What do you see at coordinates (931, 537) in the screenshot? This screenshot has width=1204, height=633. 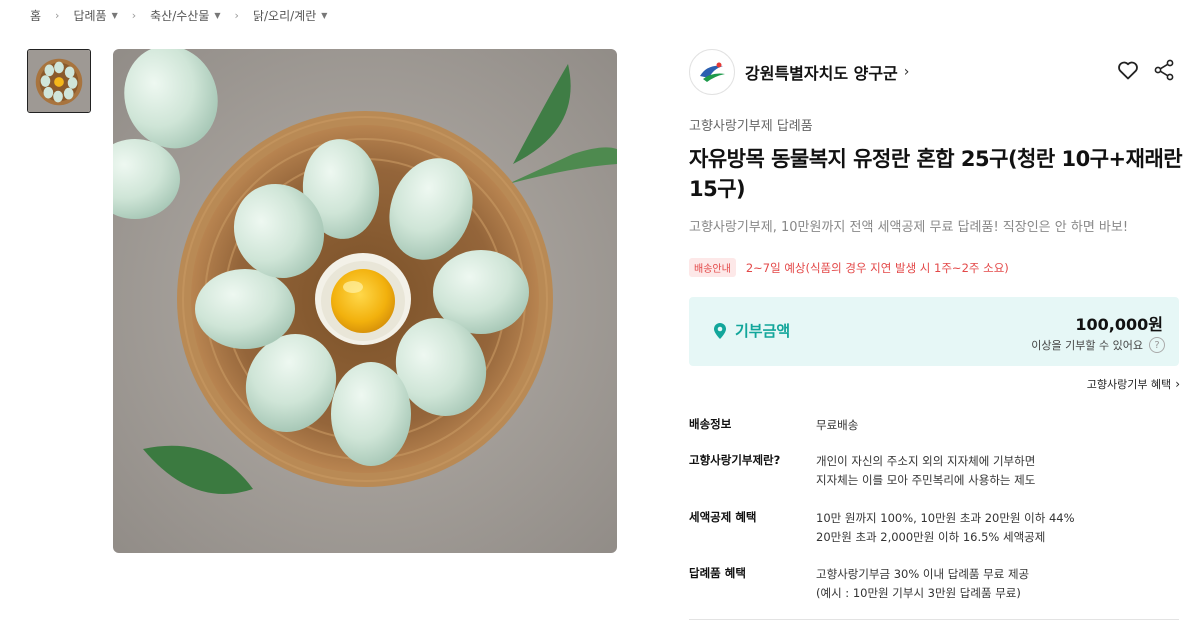 I see `info-value-line: 20만원 초과 2,000만원 이하 16.5% 세액공제` at bounding box center [931, 537].